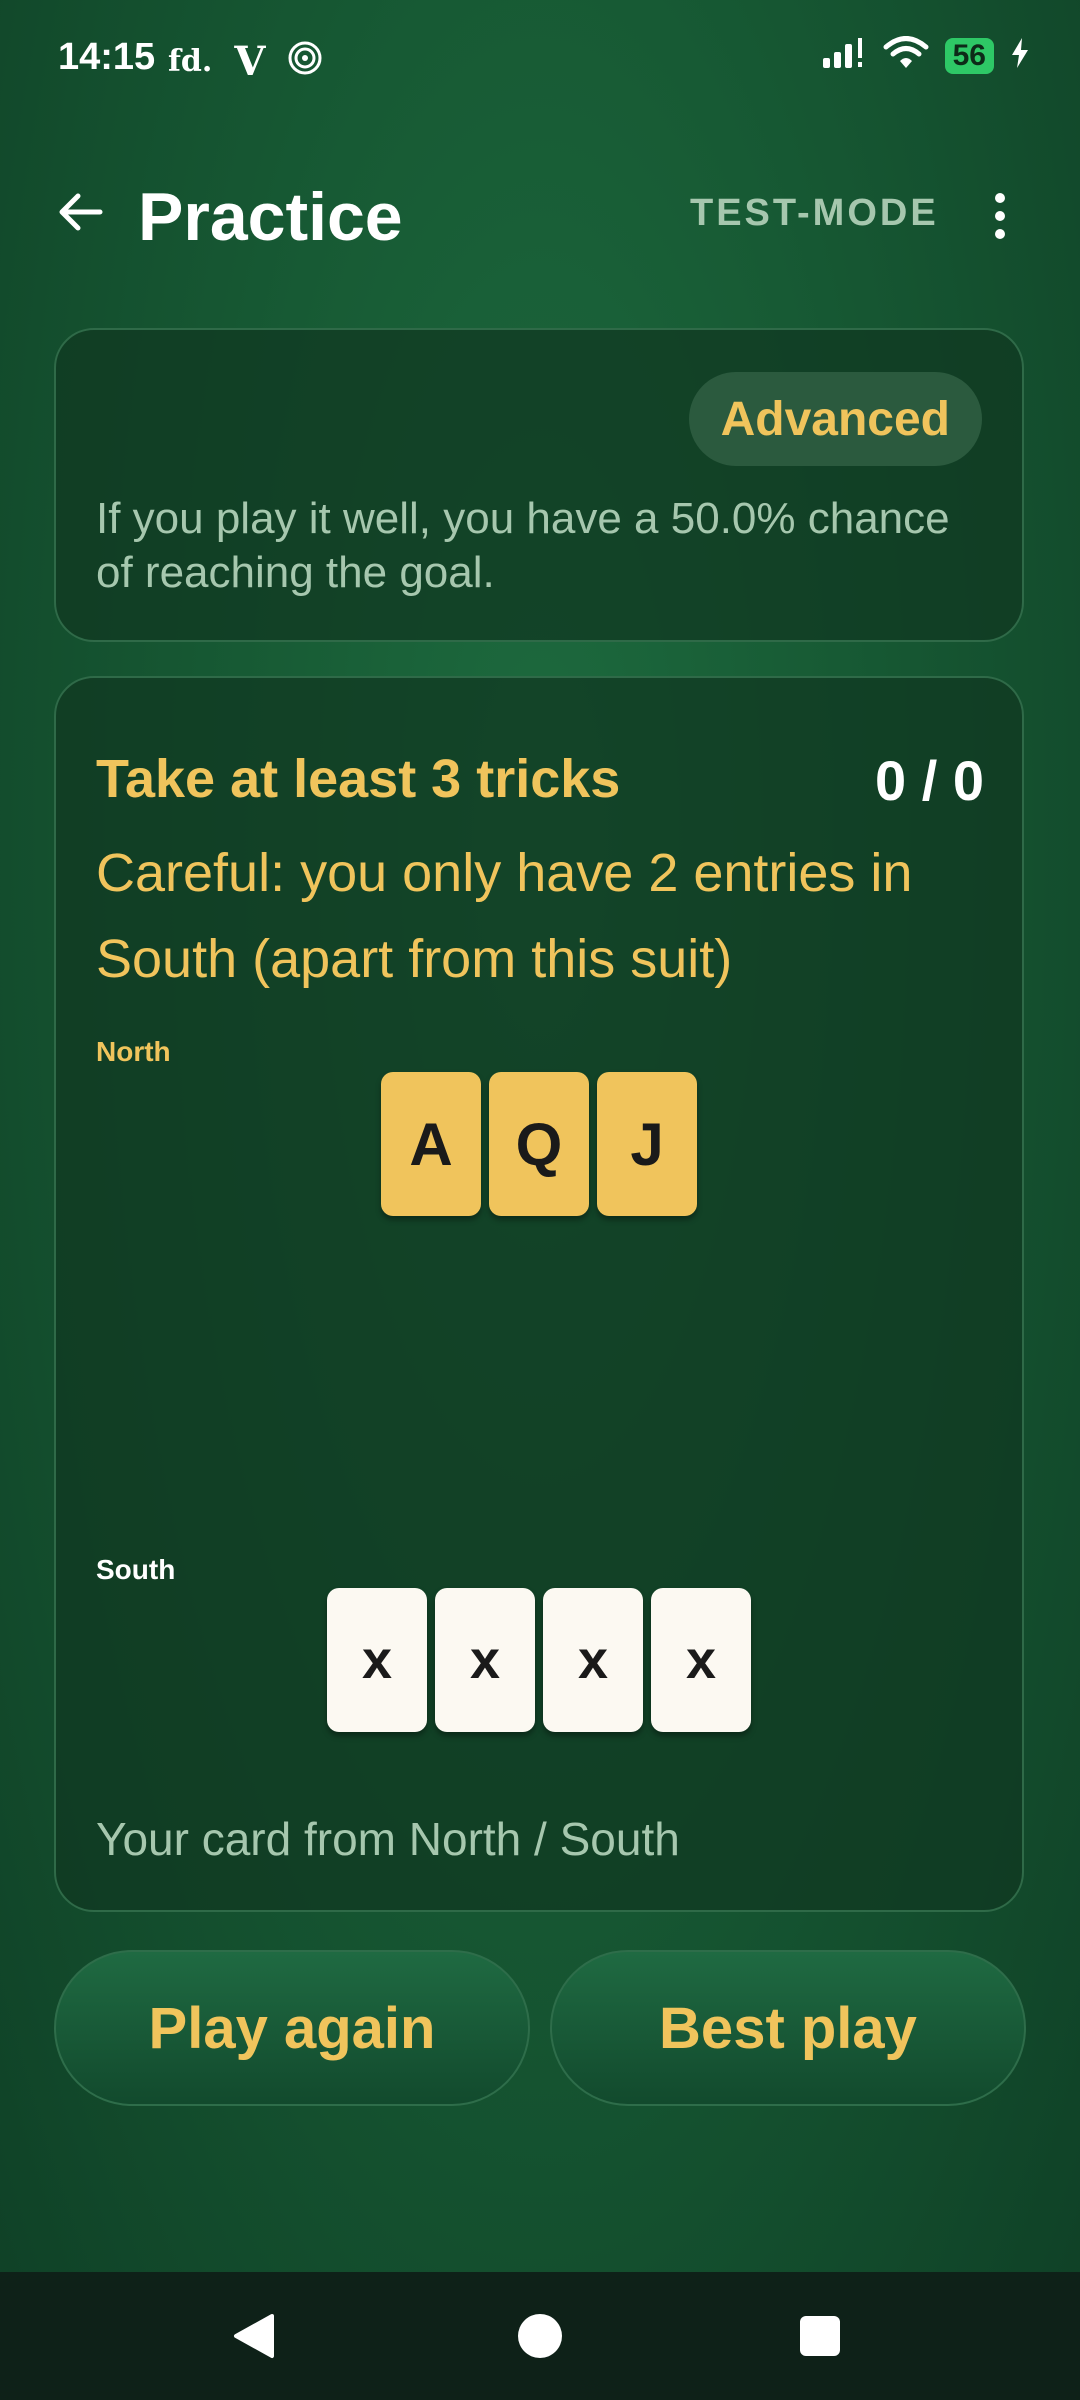 The height and width of the screenshot is (2400, 1080). Describe the element at coordinates (305, 62) in the screenshot. I see `spiral-icon` at that location.